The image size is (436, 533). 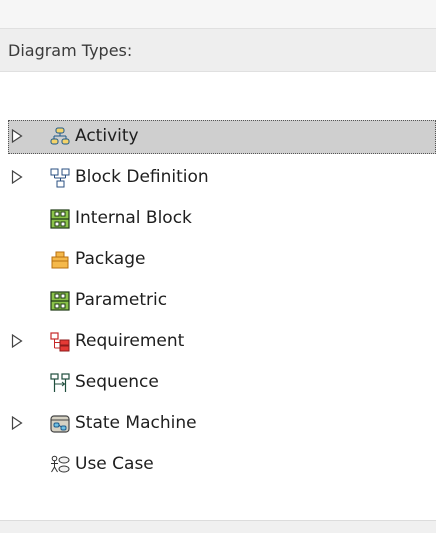 I want to click on tree-item-parametric: Parametric, so click(x=218, y=300).